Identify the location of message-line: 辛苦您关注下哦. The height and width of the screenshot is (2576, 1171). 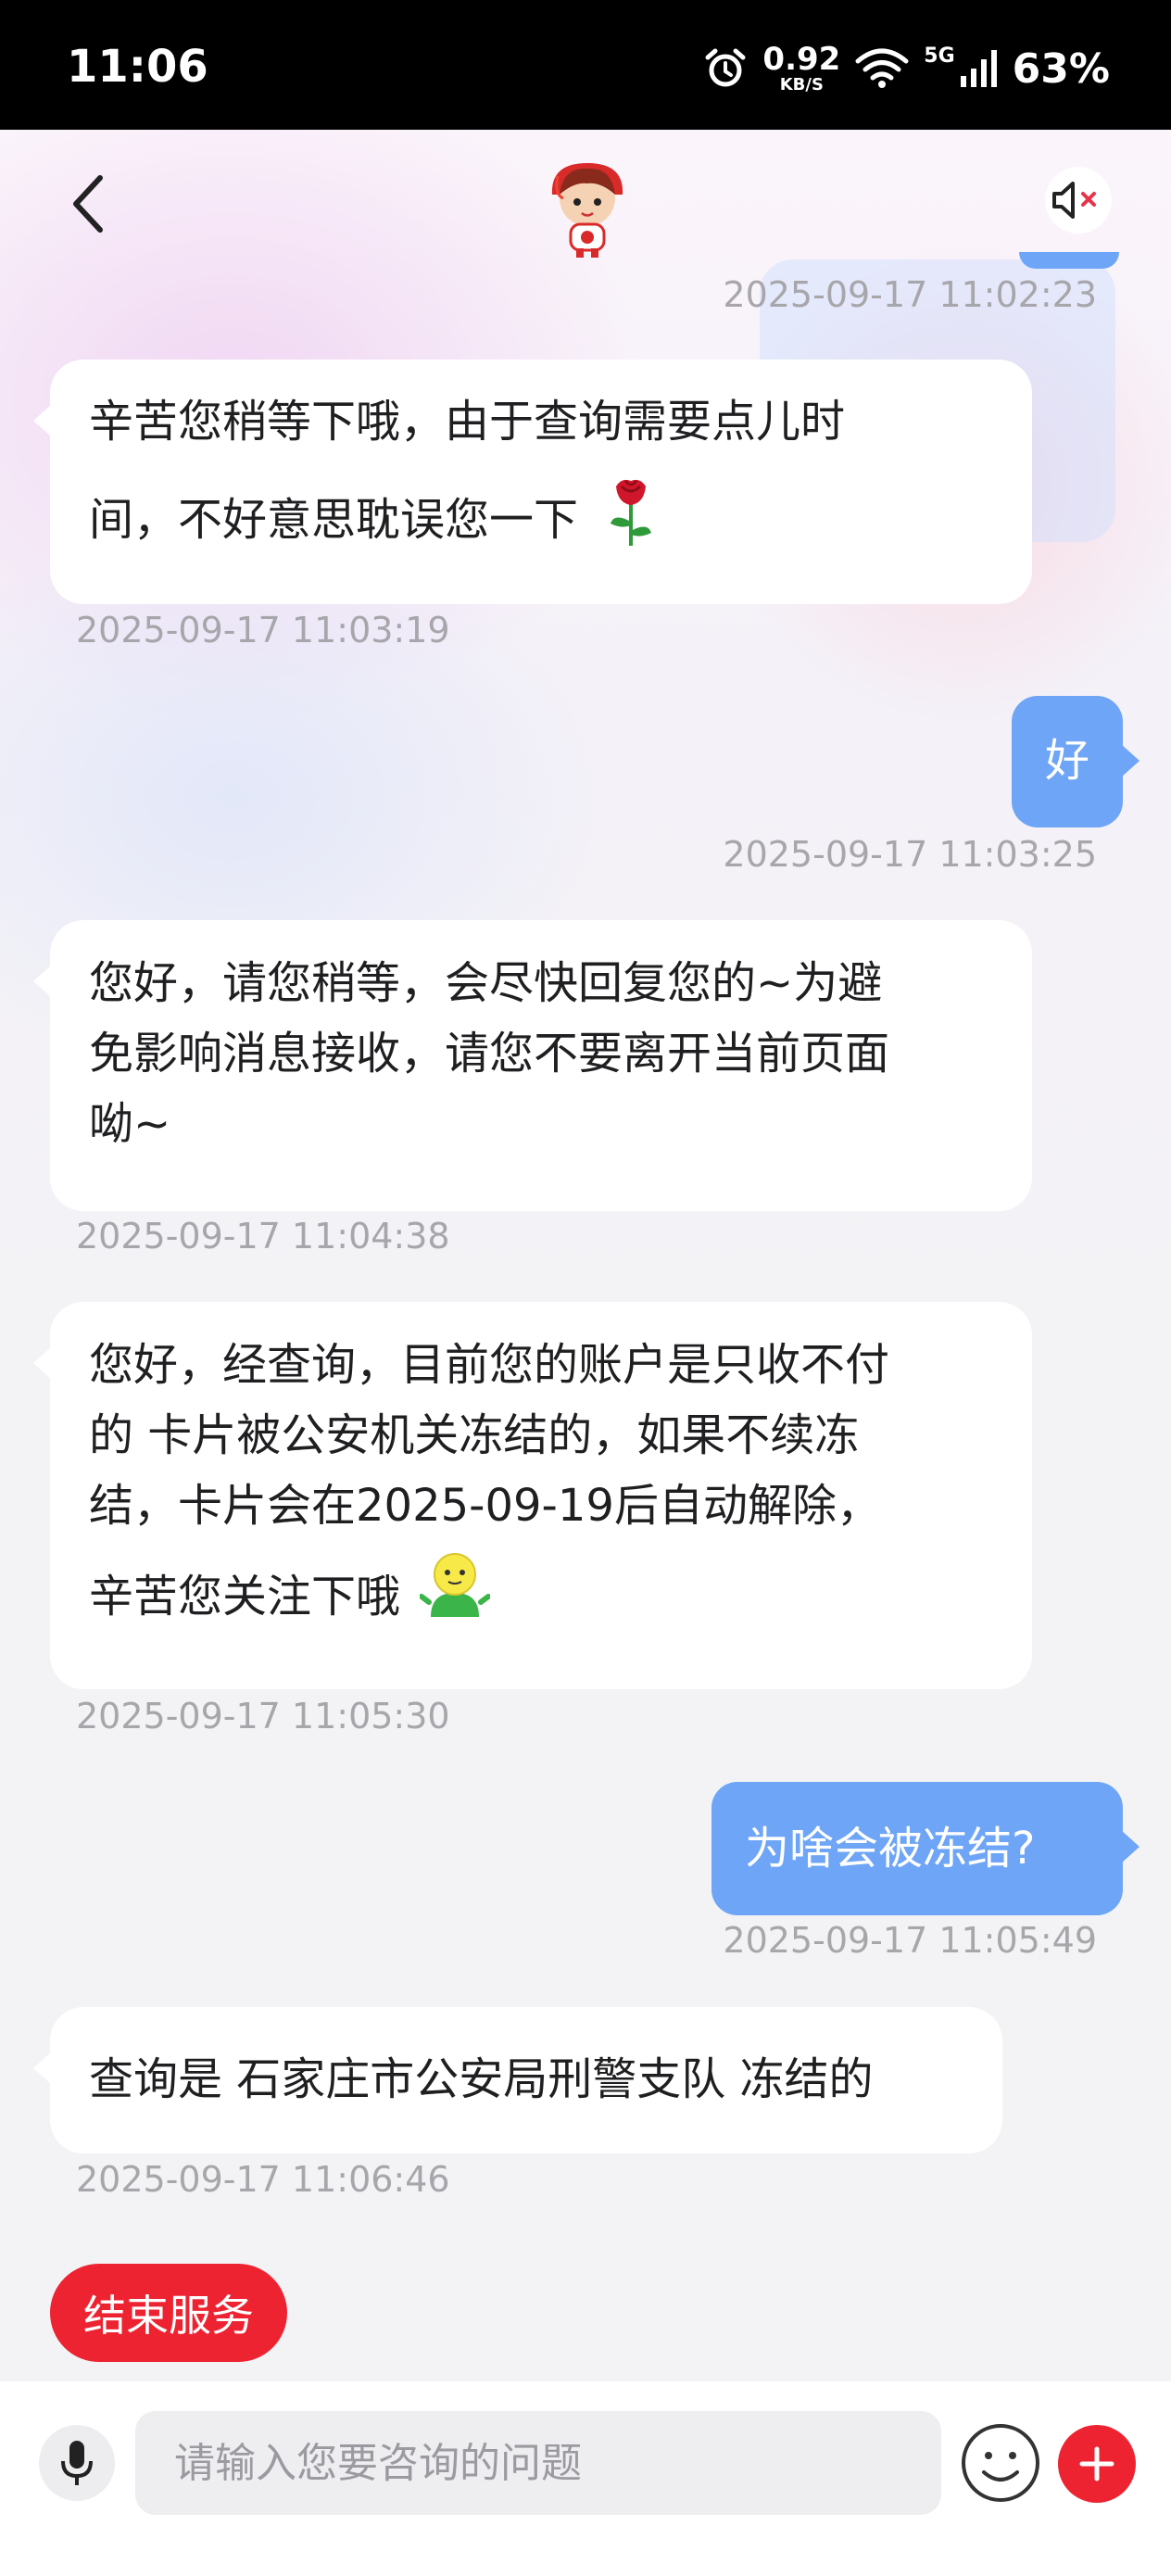
(245, 1597).